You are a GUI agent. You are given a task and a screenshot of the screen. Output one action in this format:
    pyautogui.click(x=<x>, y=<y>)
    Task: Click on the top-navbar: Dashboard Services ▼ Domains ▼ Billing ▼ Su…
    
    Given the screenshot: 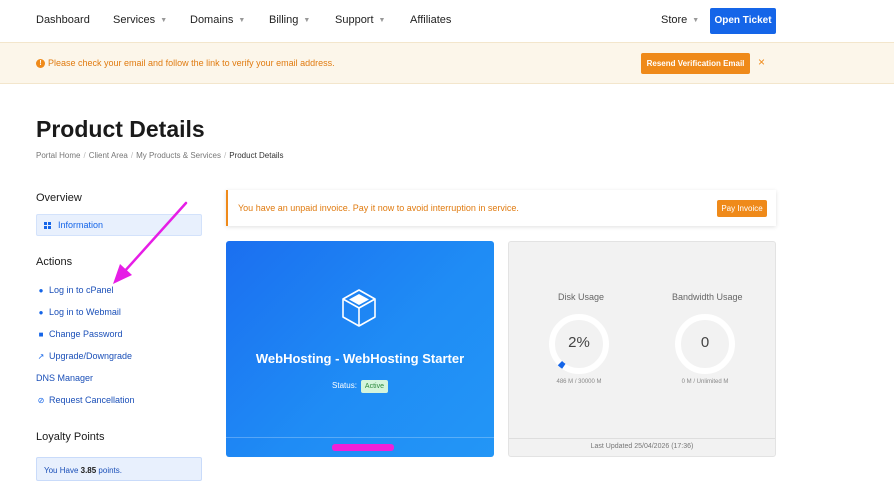 What is the action you would take?
    pyautogui.click(x=447, y=21)
    